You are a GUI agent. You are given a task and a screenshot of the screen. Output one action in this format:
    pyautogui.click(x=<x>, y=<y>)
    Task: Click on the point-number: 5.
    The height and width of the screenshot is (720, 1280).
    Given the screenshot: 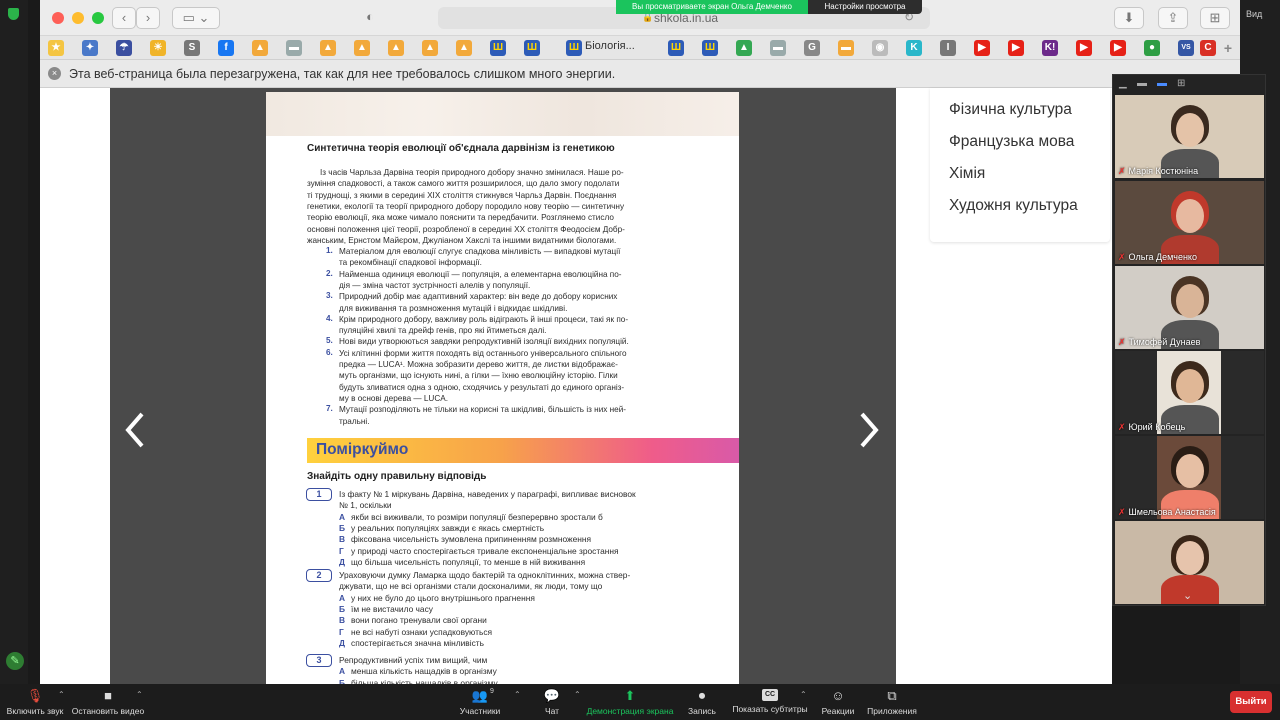 What is the action you would take?
    pyautogui.click(x=329, y=341)
    